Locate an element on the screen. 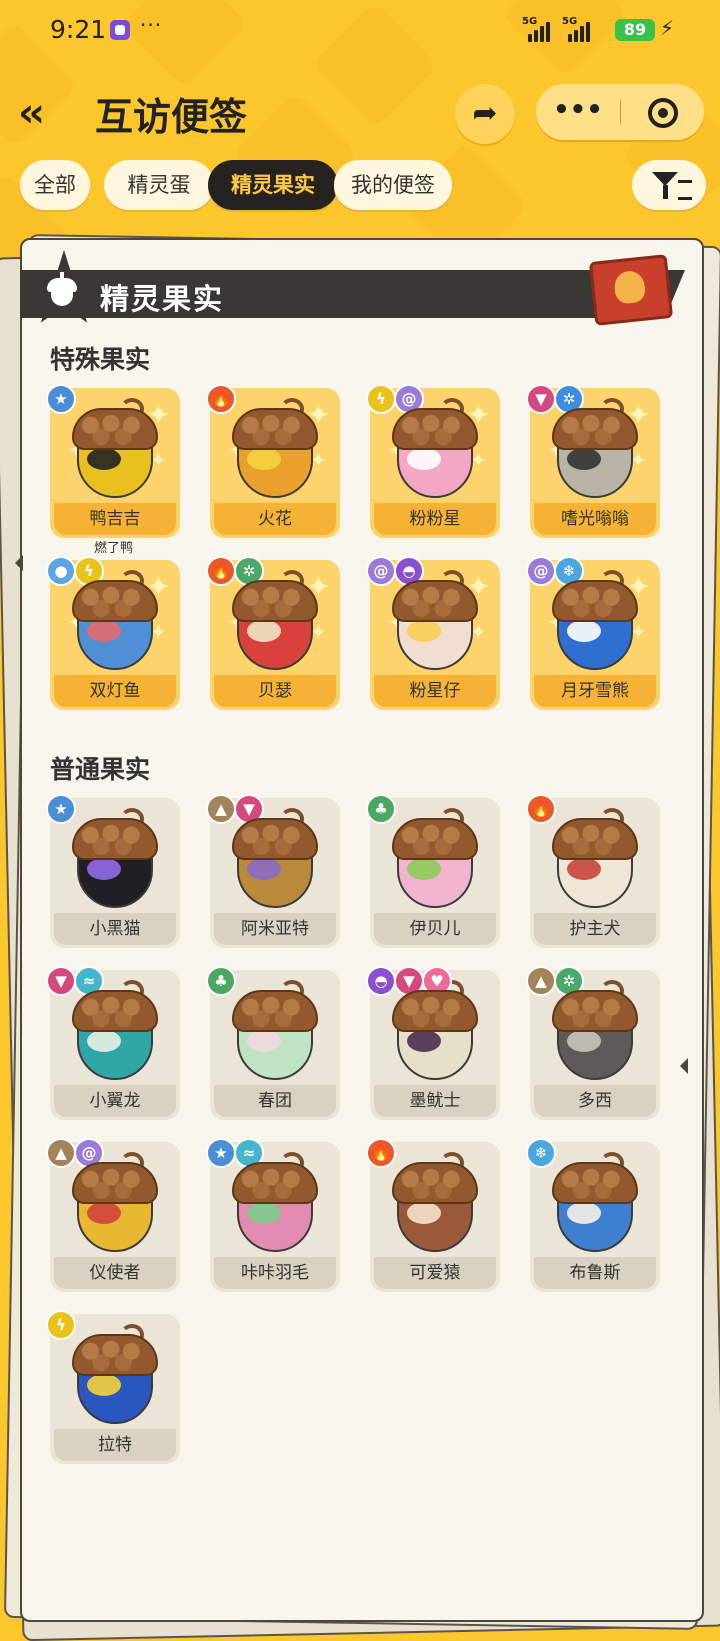 Image resolution: width=720 pixels, height=1641 pixels. mini-program-capsule: ••• is located at coordinates (620, 112).